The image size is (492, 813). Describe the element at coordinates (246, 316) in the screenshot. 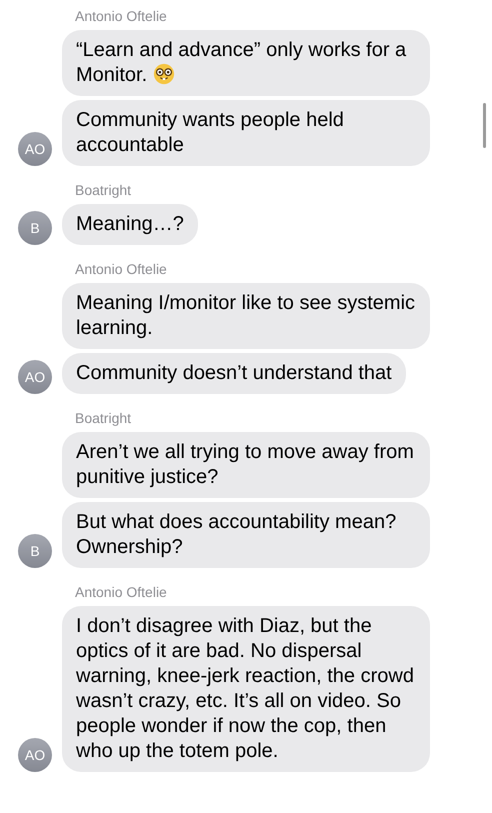

I see `message-bubble: Meaning I/monitor like to see systemic learning.` at that location.